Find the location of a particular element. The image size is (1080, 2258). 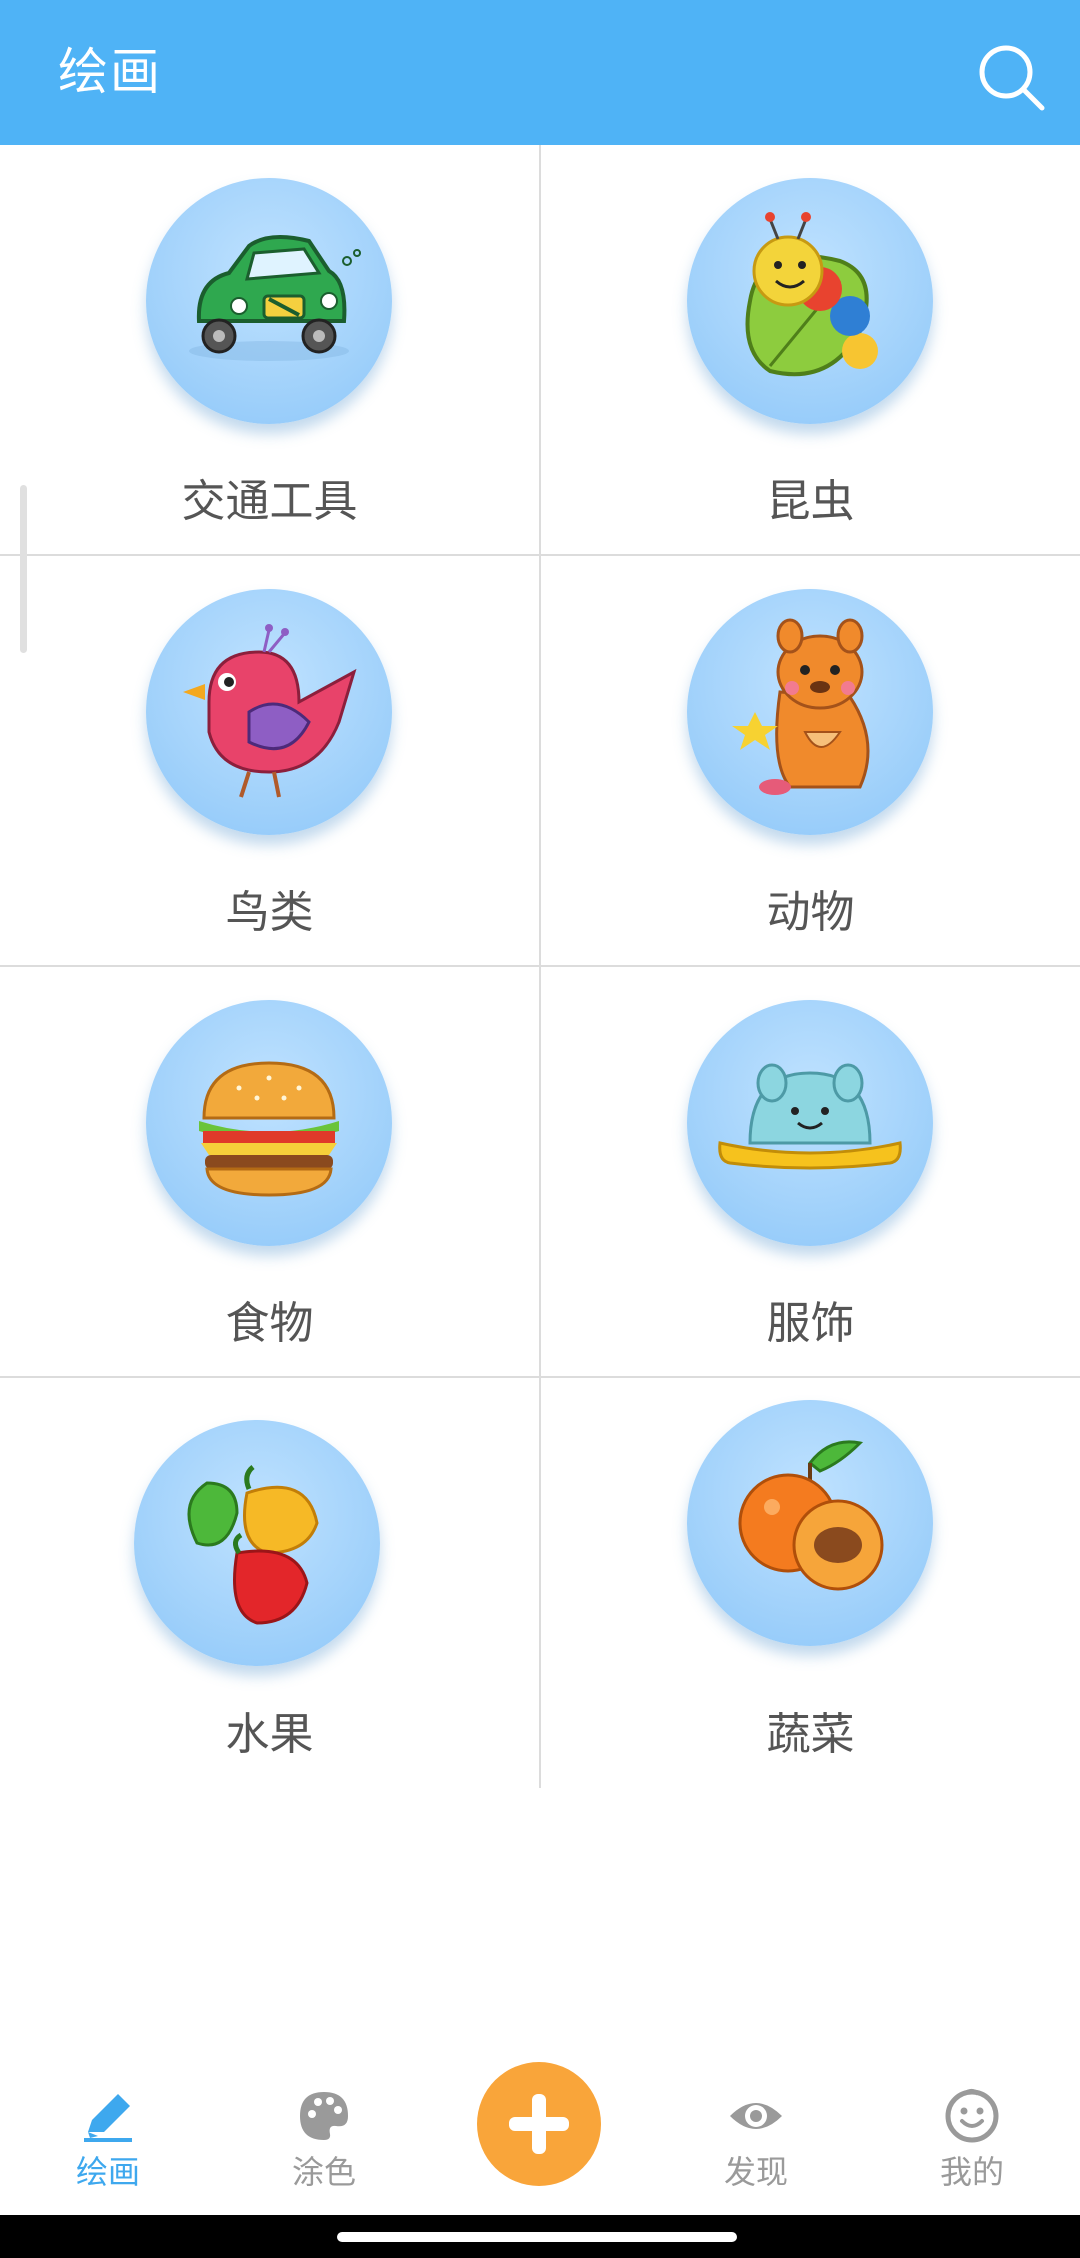

category-insects: 昆虫 is located at coordinates (810, 350).